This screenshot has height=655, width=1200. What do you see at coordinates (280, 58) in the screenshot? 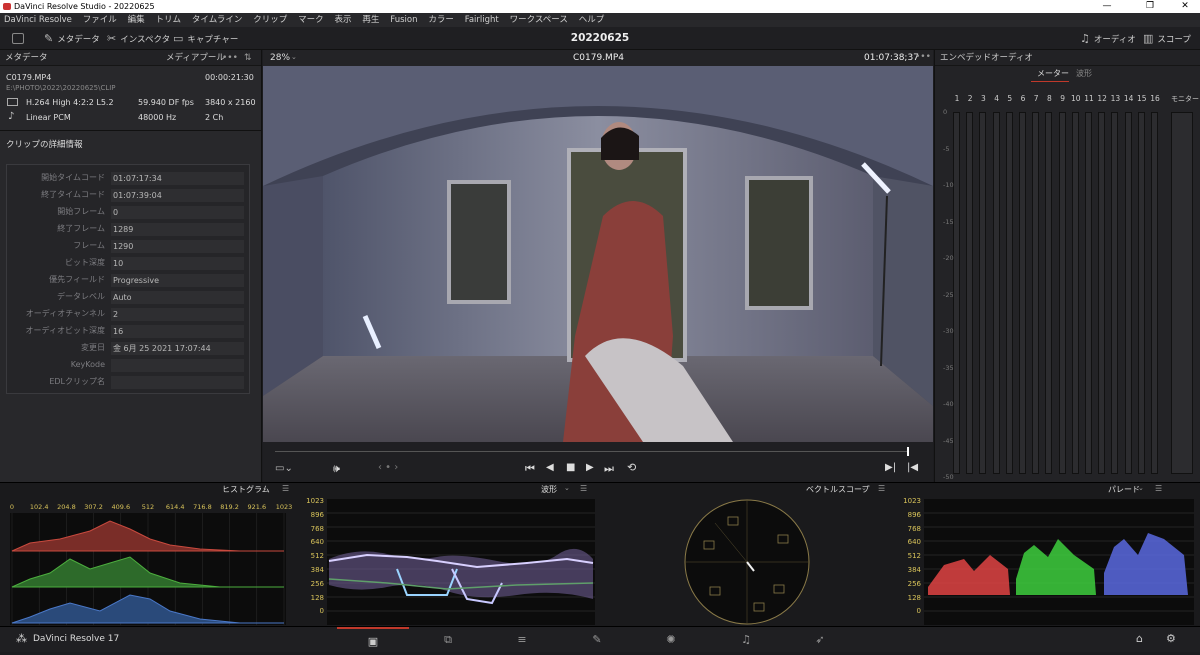
I see `zoom-dropdown: 28%` at bounding box center [280, 58].